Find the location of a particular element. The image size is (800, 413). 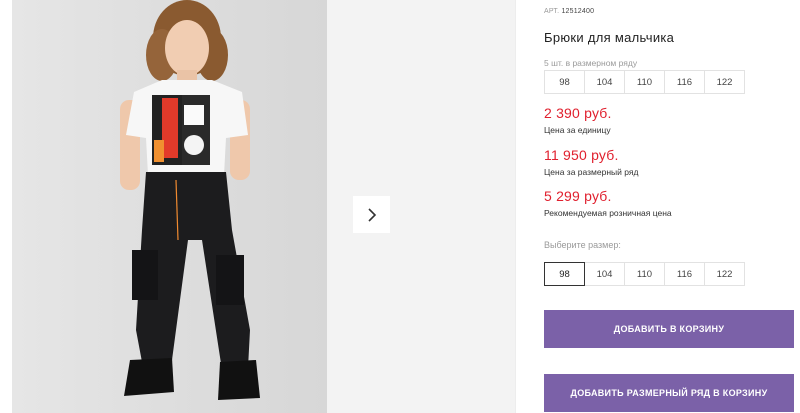

size-option-98: 98 is located at coordinates (564, 274).